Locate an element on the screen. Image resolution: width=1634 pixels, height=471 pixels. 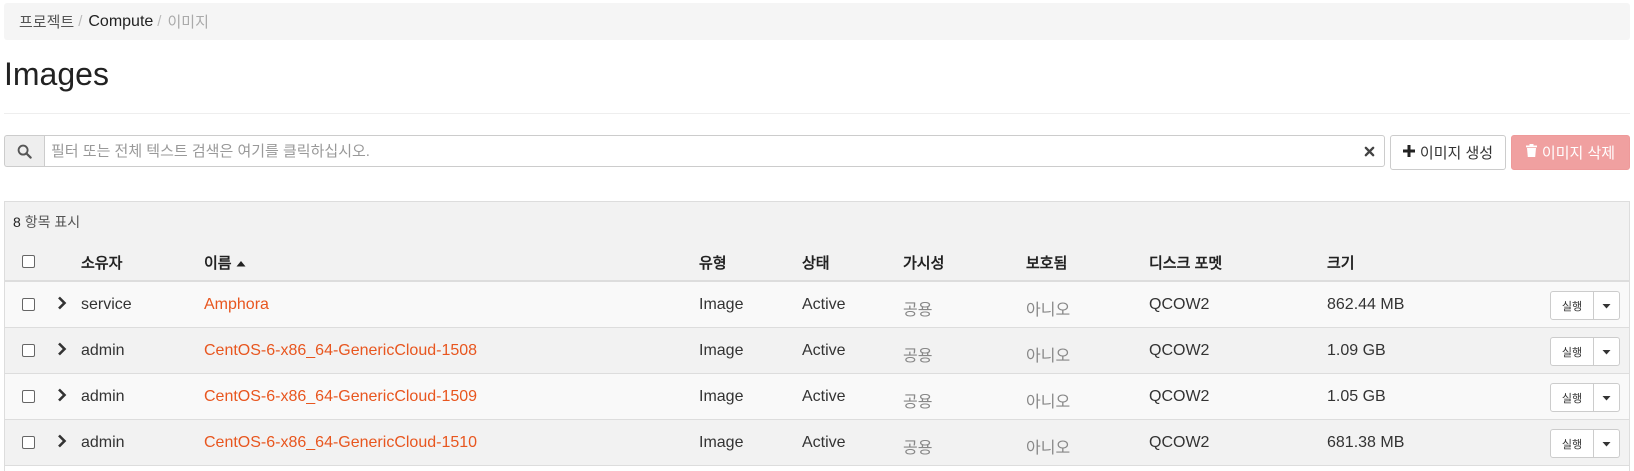
column-header-status: 상태 is located at coordinates (816, 262).